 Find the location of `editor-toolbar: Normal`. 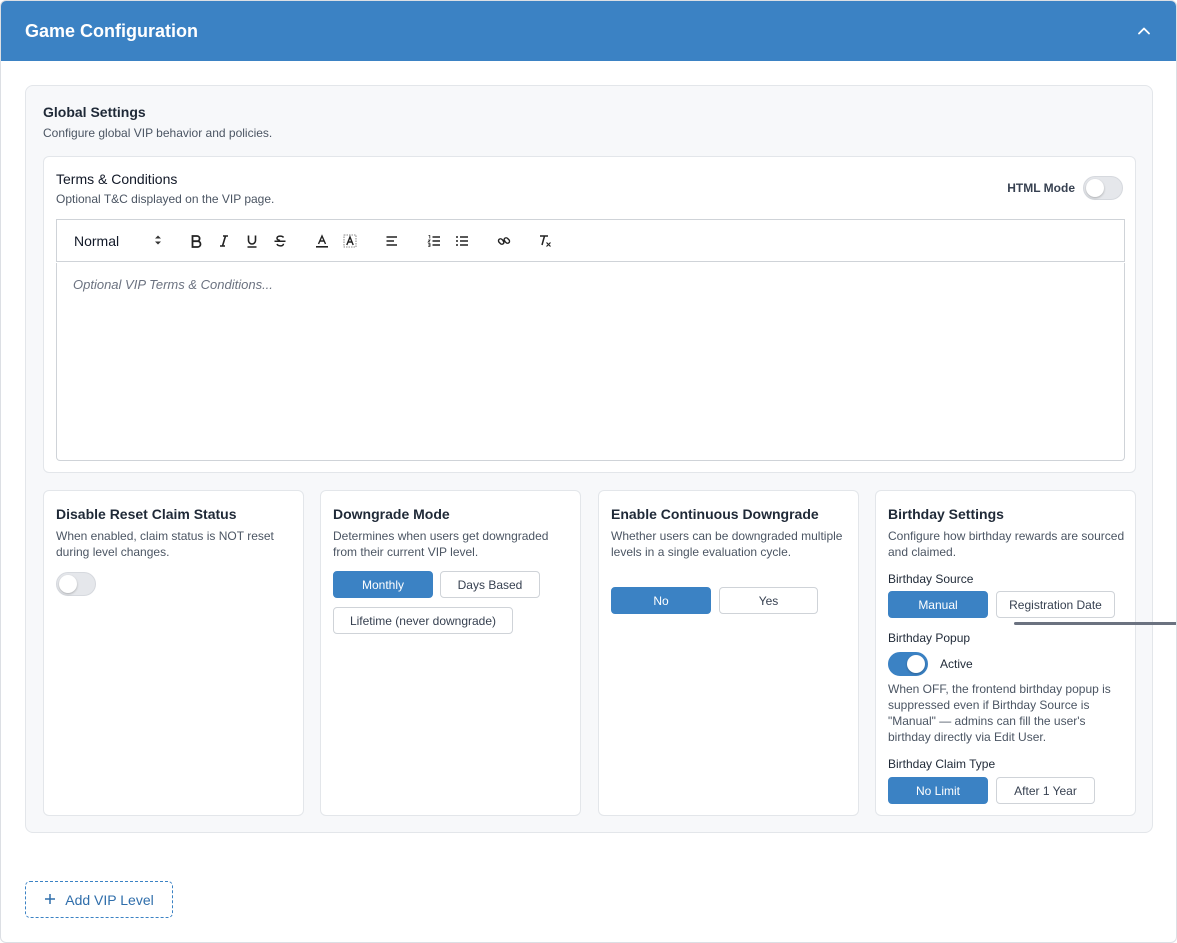

editor-toolbar: Normal is located at coordinates (590, 240).